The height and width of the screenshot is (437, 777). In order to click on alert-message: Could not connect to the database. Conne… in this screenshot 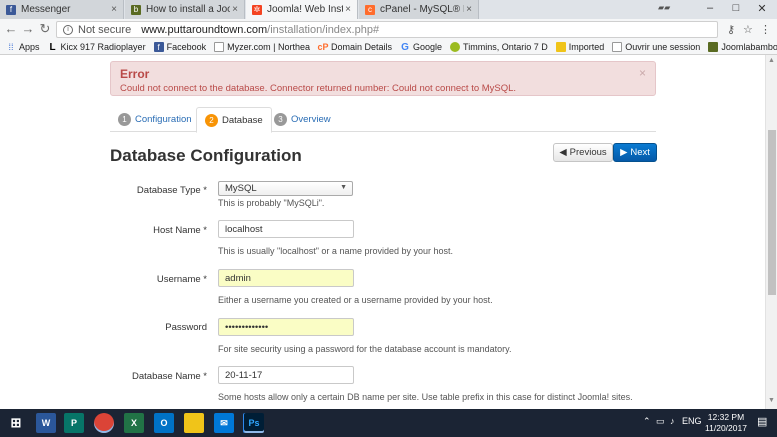, I will do `click(318, 88)`.